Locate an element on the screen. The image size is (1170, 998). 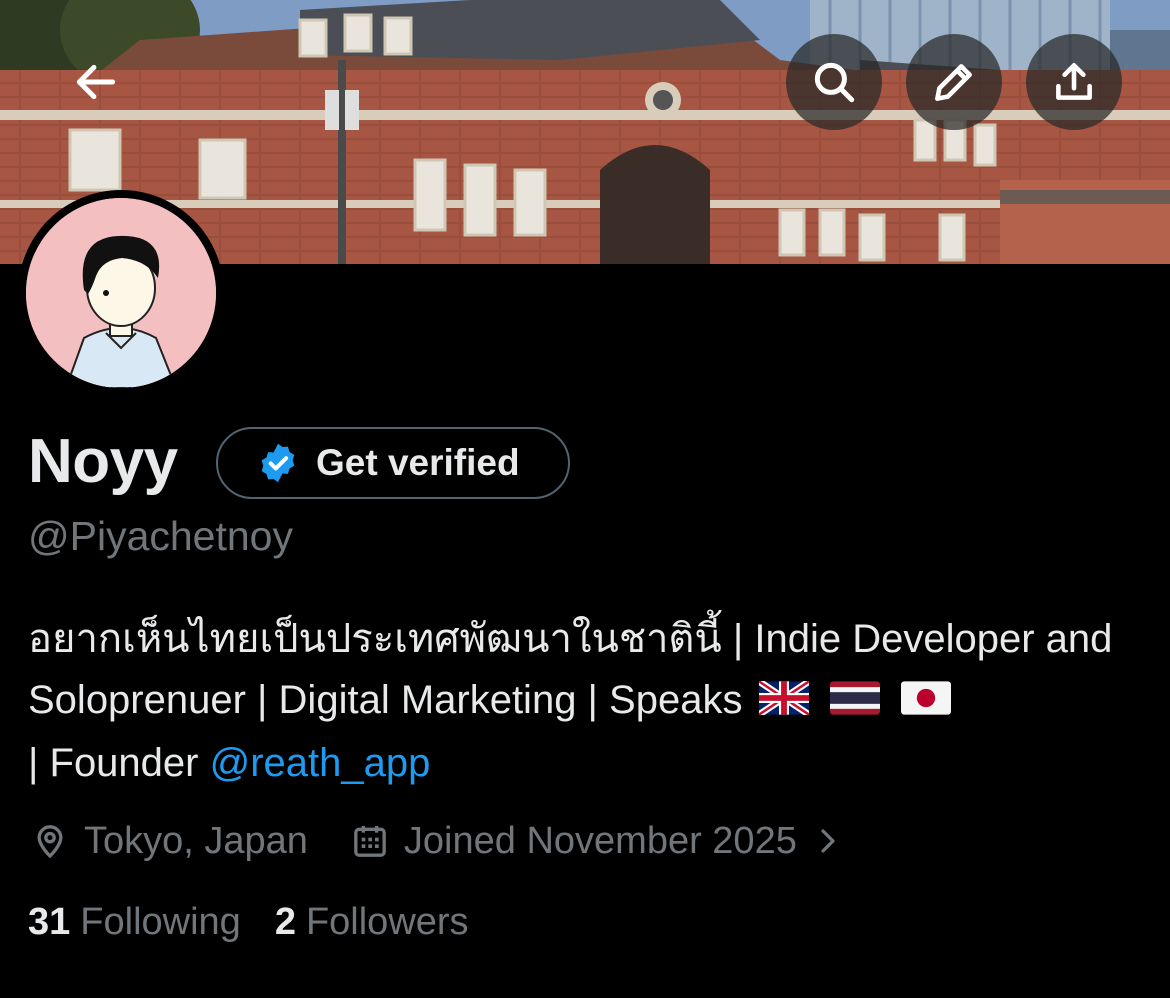
joined-date: Joined November 2025 is located at coordinates (596, 841).